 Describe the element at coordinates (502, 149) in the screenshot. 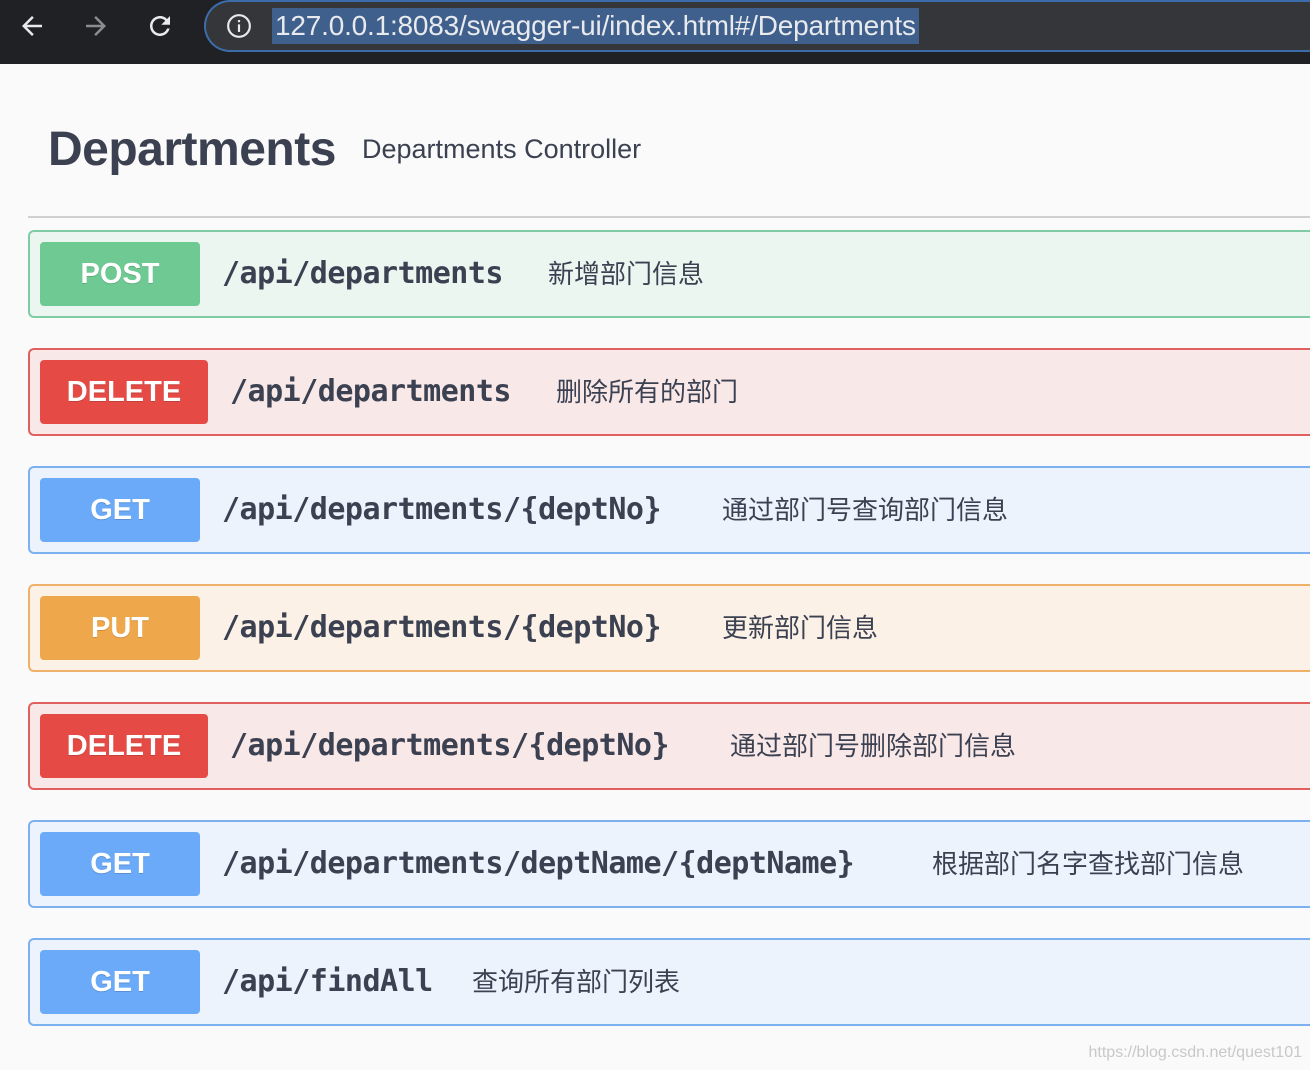

I see `tag-description: Departments Controller` at that location.